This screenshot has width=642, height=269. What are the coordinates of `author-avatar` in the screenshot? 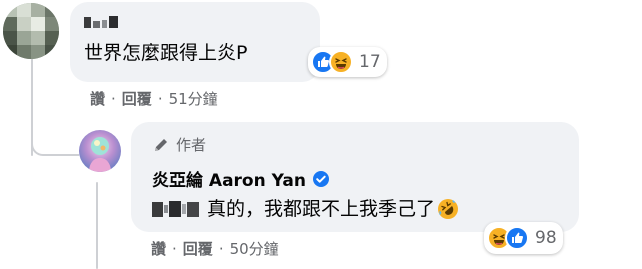 It's located at (100, 151).